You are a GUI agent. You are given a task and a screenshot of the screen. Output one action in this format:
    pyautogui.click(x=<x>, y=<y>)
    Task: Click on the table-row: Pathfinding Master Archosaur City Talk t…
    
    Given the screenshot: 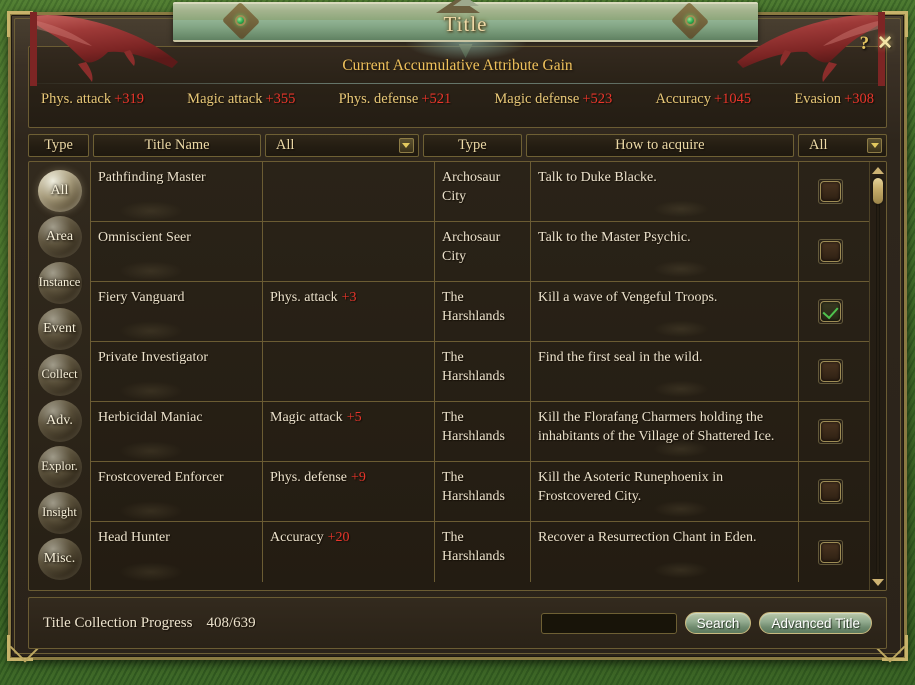 What is the action you would take?
    pyautogui.click(x=480, y=192)
    